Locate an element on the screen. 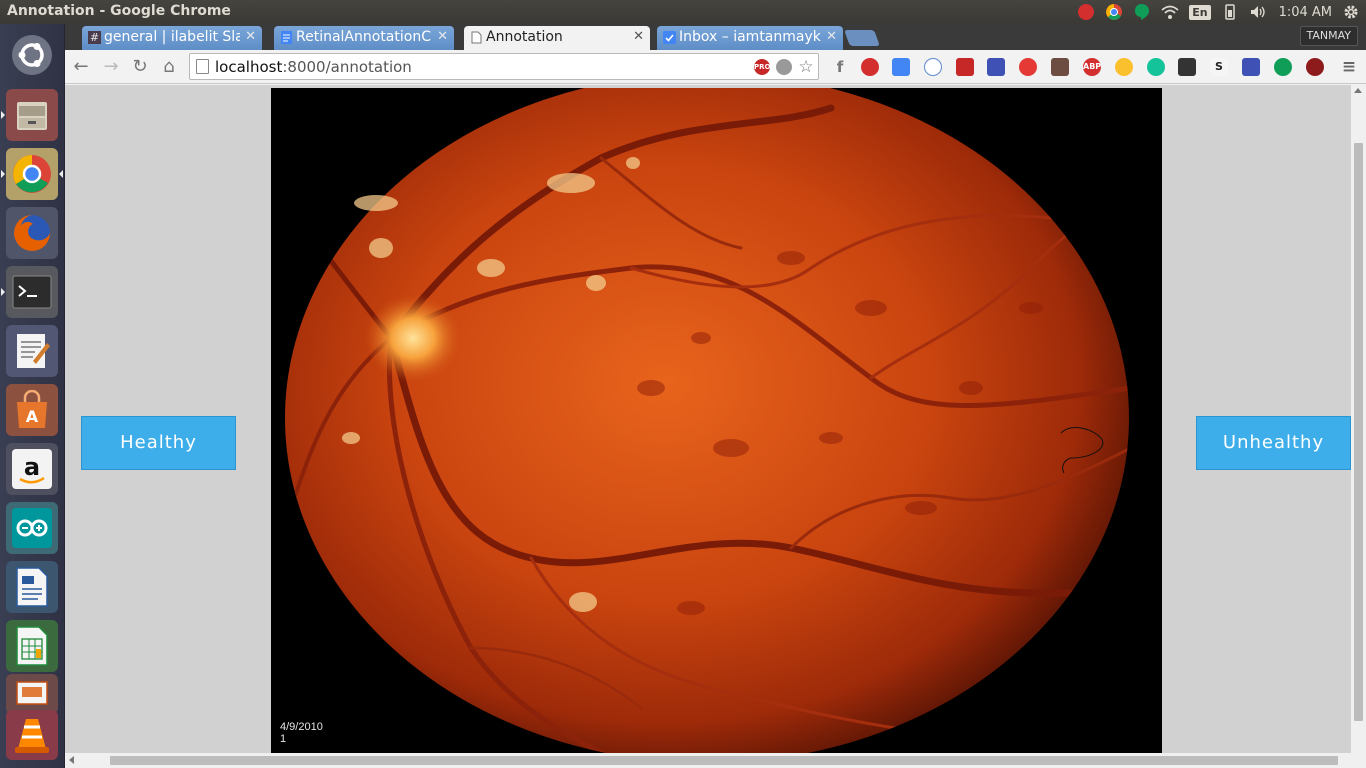 The height and width of the screenshot is (768, 1366). chrome-icon is located at coordinates (32, 174).